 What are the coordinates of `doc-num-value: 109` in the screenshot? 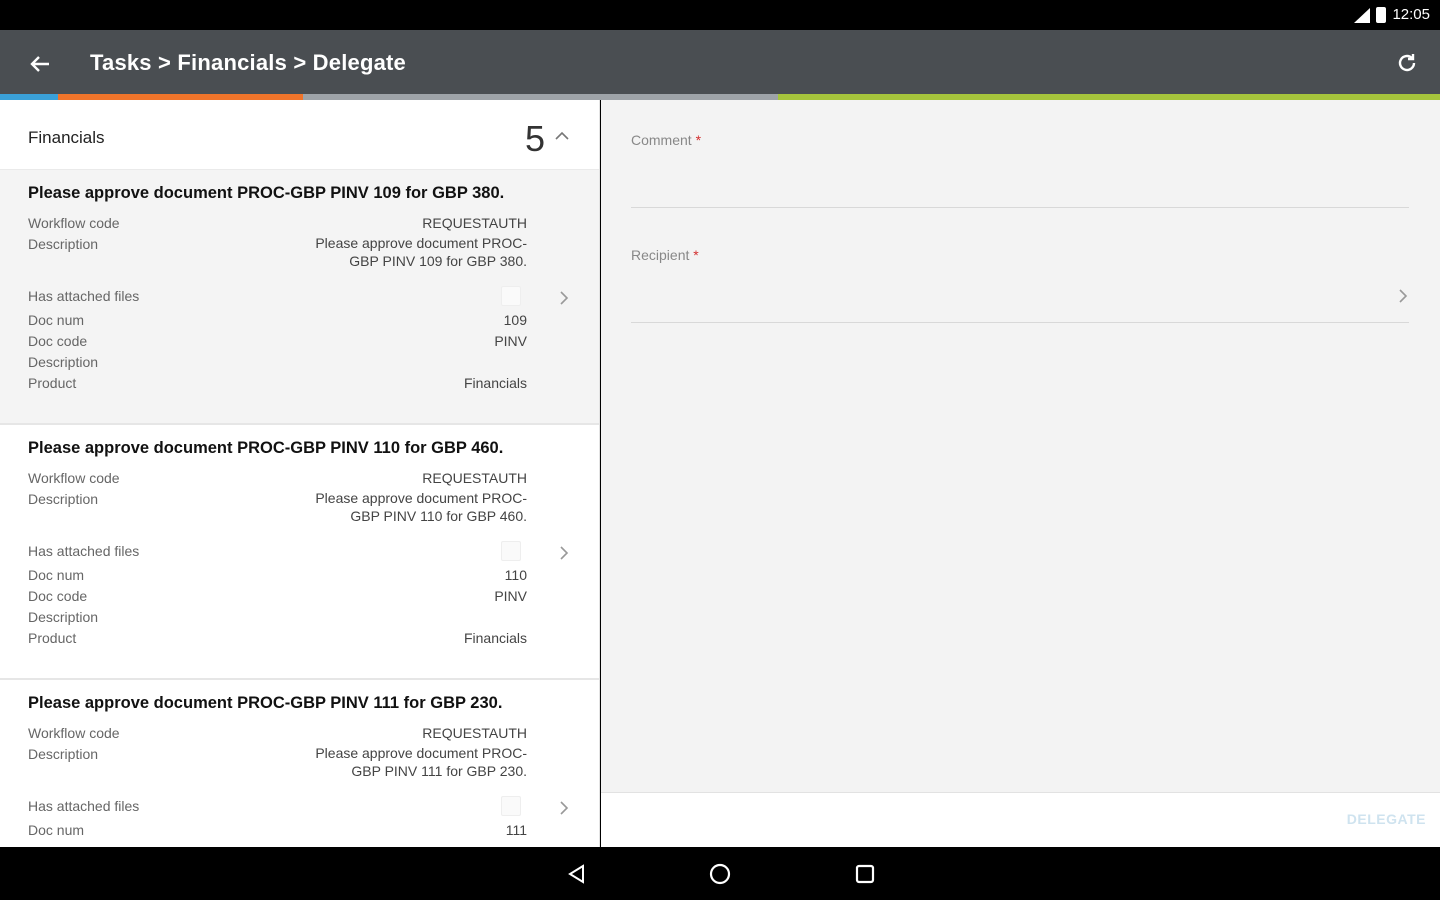 It's located at (515, 320).